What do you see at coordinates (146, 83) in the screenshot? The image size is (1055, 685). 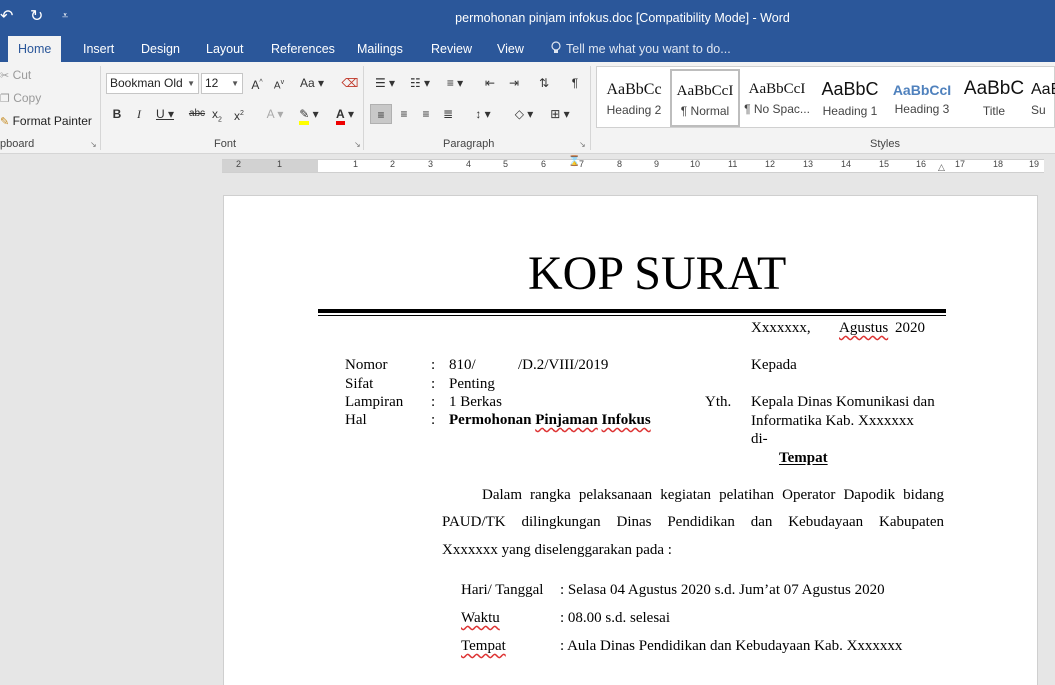 I see `font-name-value: Bookman Old` at bounding box center [146, 83].